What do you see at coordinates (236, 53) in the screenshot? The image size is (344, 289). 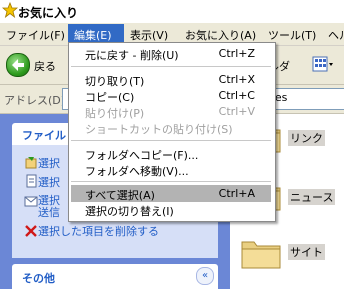 I see `shortcut-undo: Ctrl+Z` at bounding box center [236, 53].